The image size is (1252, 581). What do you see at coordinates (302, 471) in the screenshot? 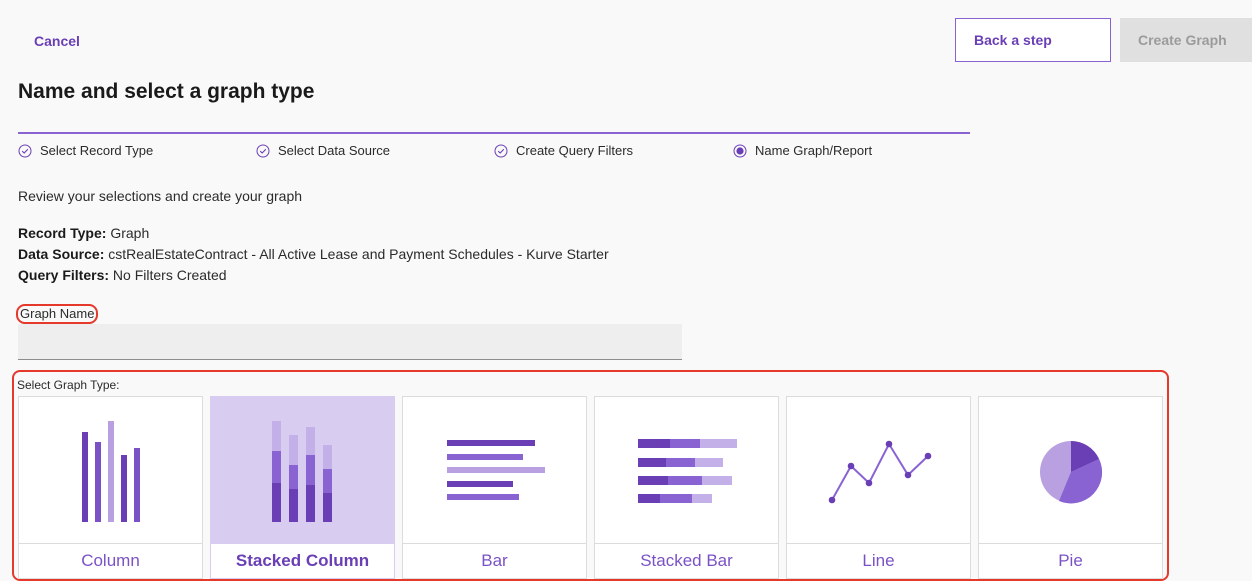
I see `stacked-column-chart-icon` at bounding box center [302, 471].